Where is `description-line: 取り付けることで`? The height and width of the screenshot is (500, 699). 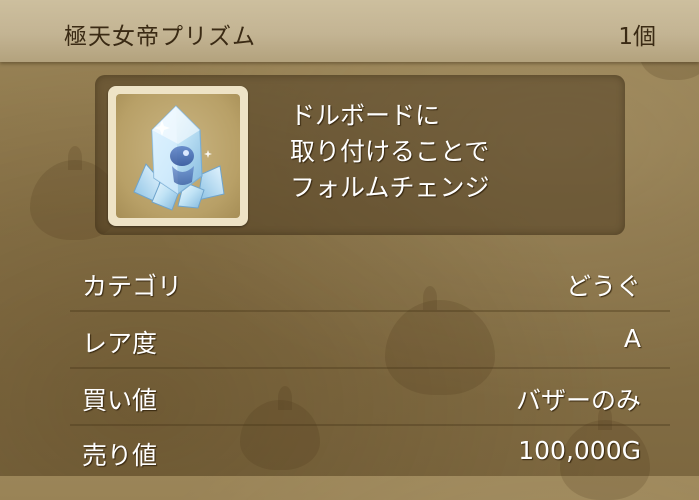
description-line: 取り付けることで is located at coordinates (390, 151).